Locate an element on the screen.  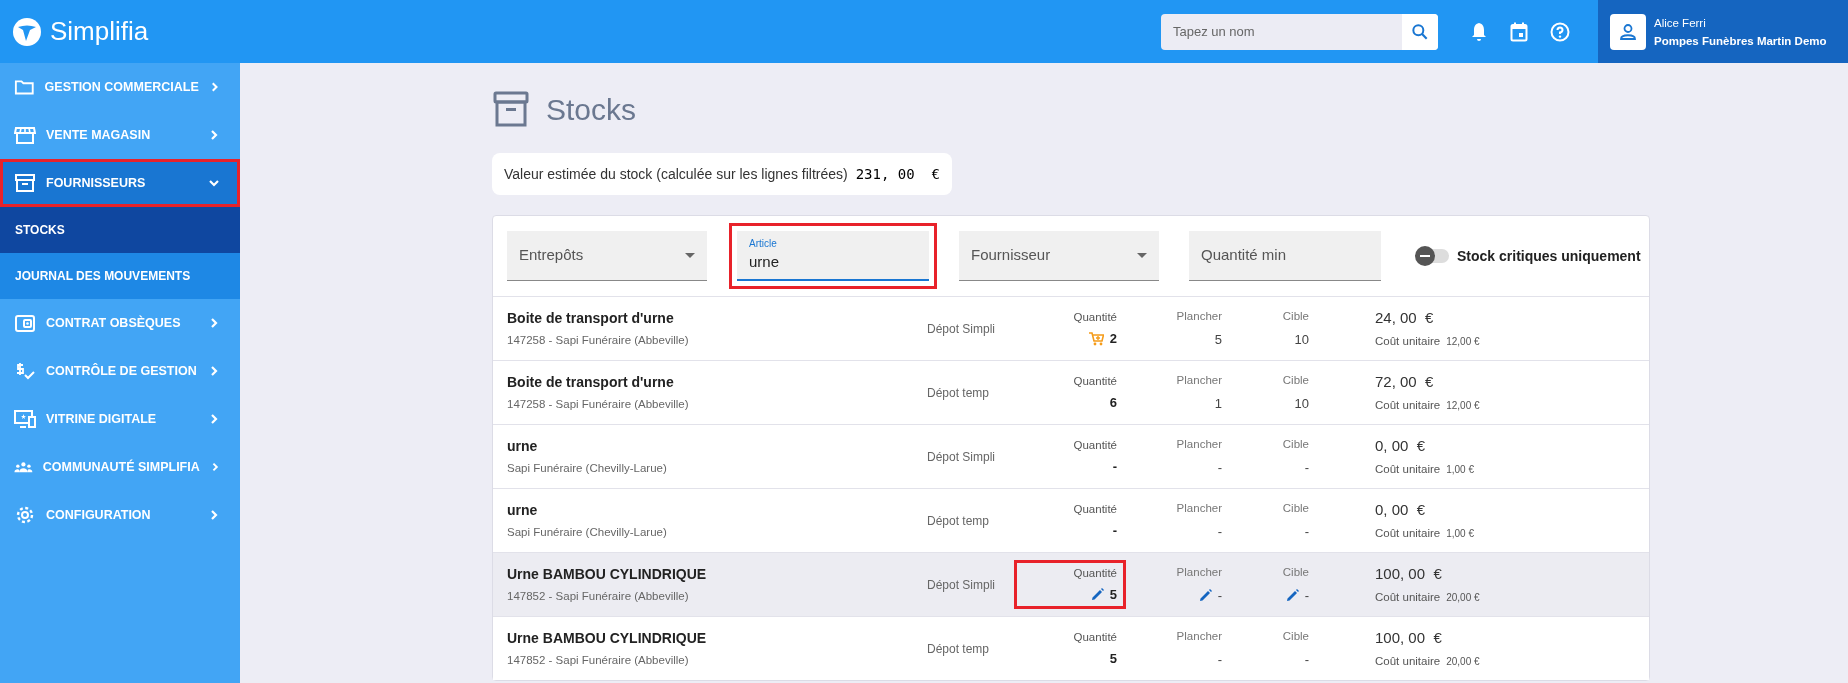
text-input: urne is located at coordinates (833, 262).